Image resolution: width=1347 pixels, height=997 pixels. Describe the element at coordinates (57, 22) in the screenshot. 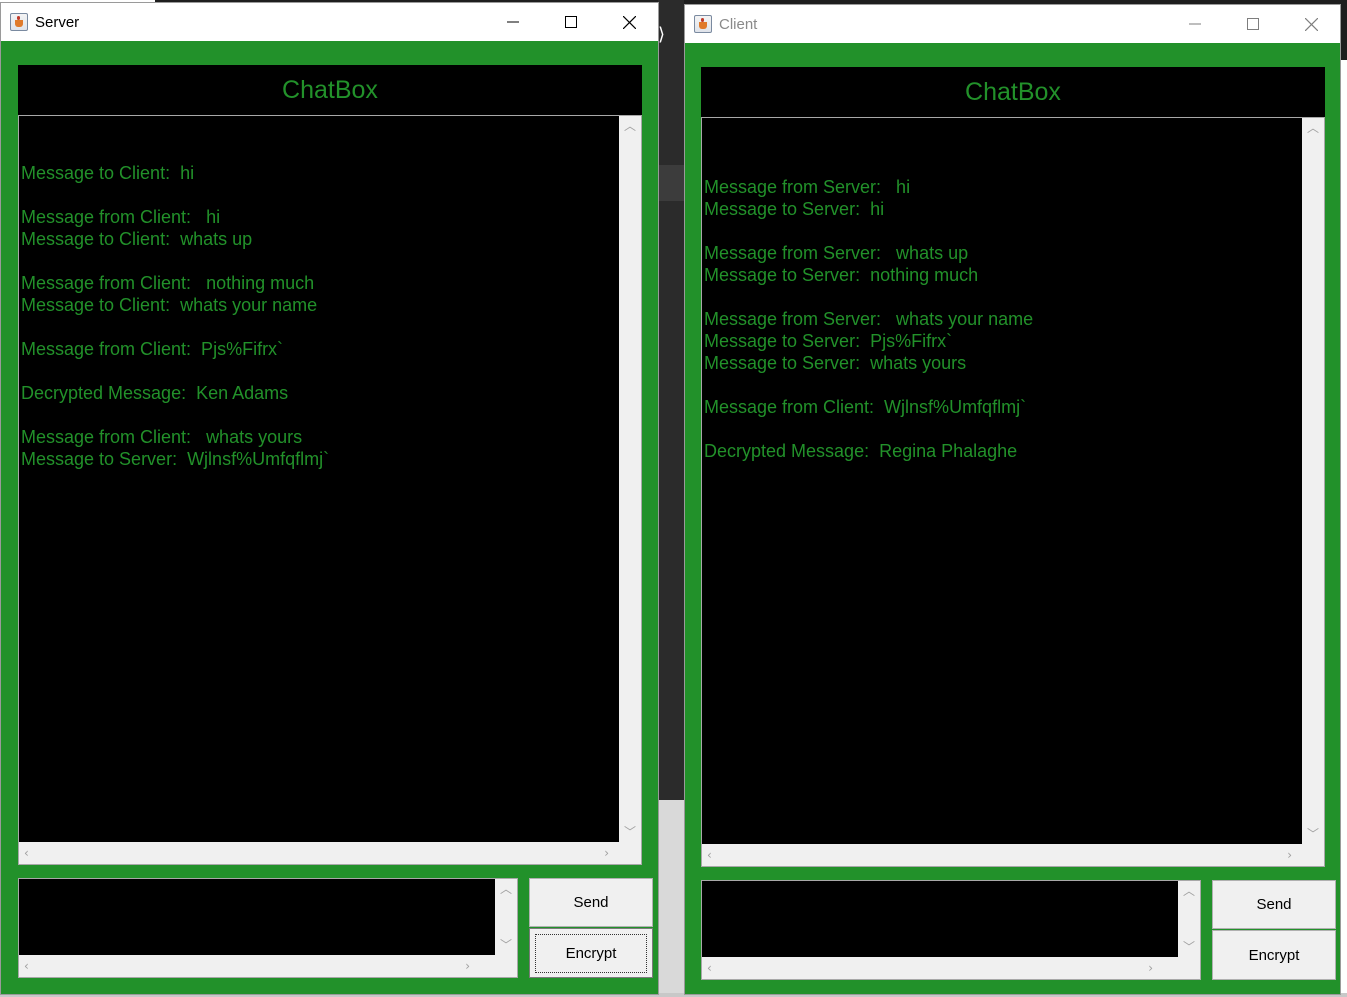

I see `server-window-title: Server` at that location.